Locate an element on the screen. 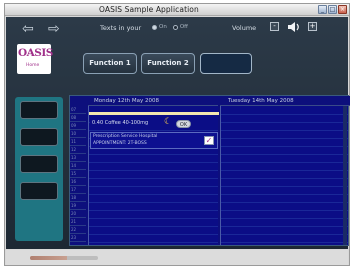 The image size is (353, 269). appointment-line-1: Prescription Service Hospital is located at coordinates (125, 136).